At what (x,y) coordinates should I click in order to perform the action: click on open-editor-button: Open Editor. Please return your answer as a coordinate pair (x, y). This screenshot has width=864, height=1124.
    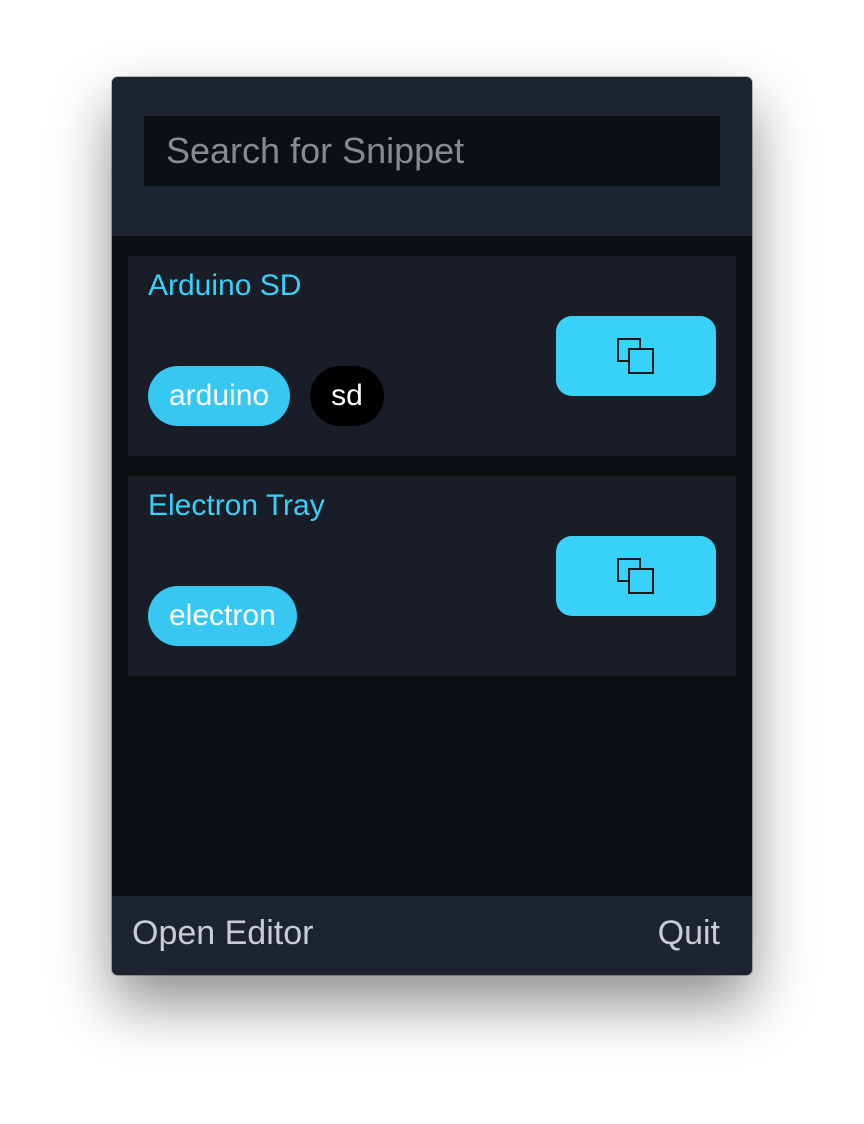
    Looking at the image, I should click on (222, 933).